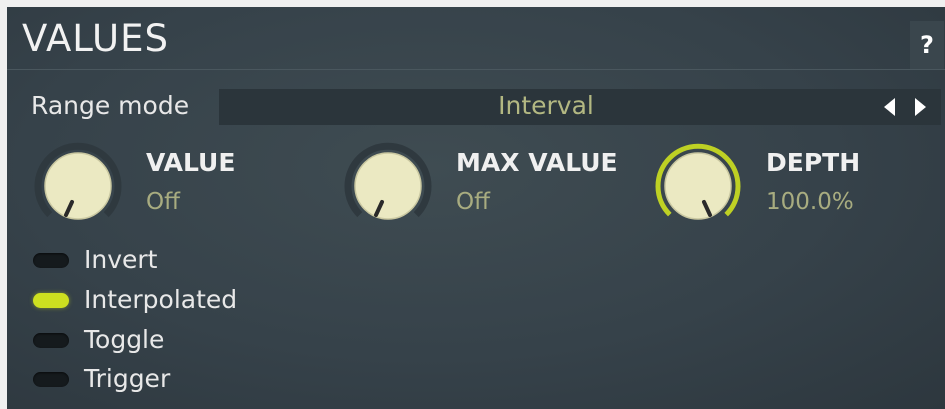 The width and height of the screenshot is (945, 409). I want to click on interpolated-led-icon, so click(51, 300).